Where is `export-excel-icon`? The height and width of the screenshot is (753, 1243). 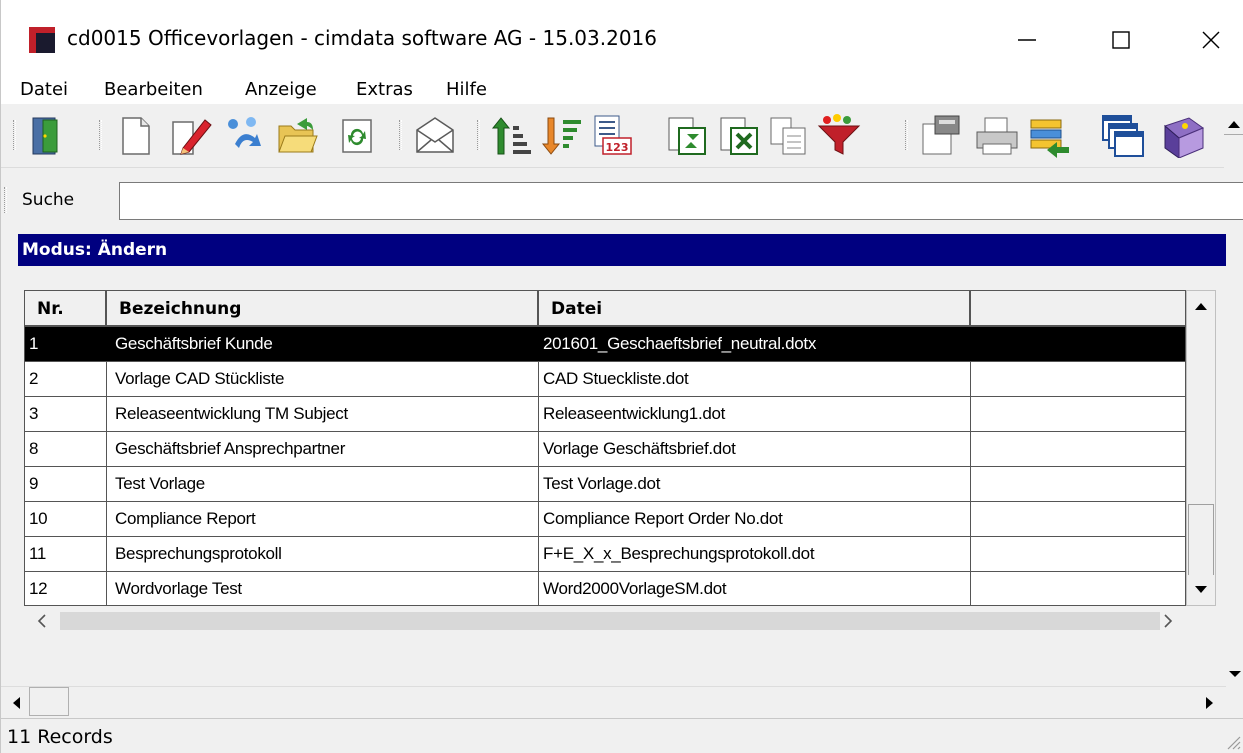
export-excel-icon is located at coordinates (739, 136).